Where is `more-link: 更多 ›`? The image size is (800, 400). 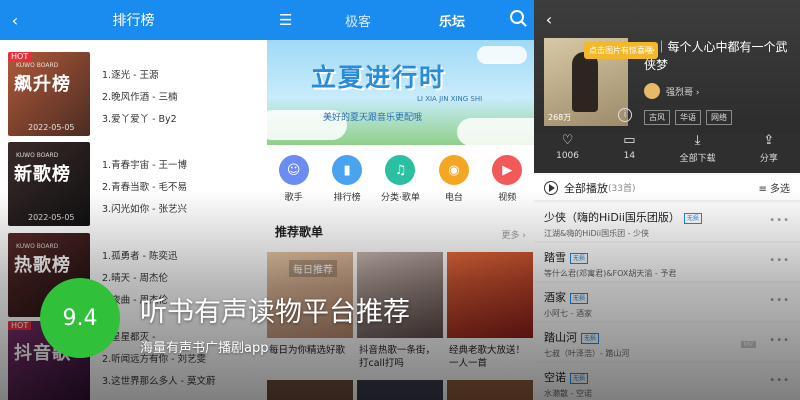 more-link: 更多 › is located at coordinates (514, 234).